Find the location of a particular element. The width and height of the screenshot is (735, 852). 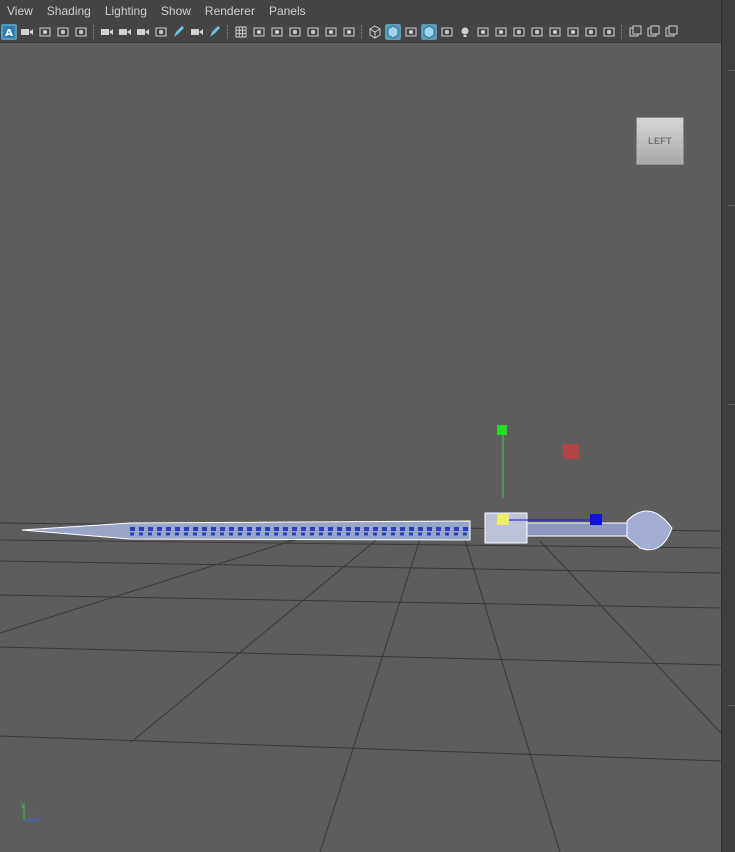

camera-icon is located at coordinates (107, 32).